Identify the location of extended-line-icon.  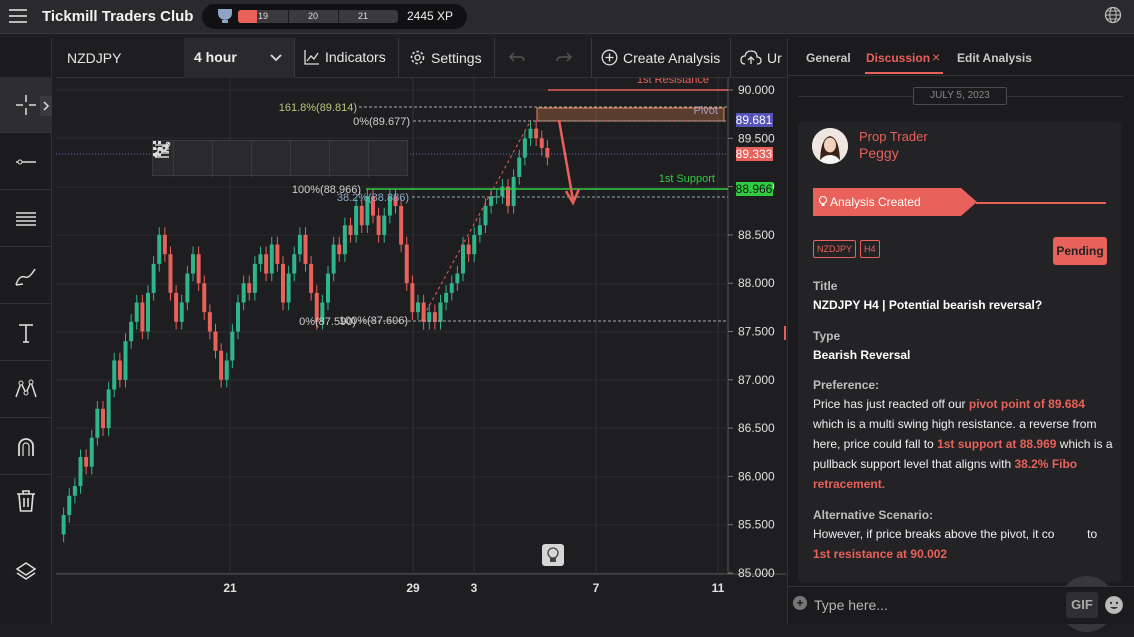
(162, 150).